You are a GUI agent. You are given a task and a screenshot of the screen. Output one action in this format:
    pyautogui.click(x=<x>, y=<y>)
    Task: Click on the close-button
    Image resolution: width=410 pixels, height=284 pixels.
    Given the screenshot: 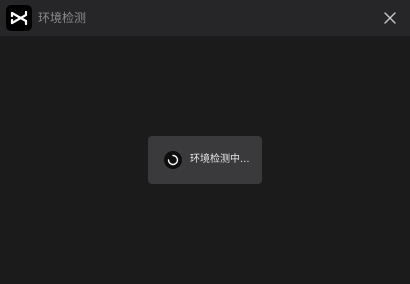 What is the action you would take?
    pyautogui.click(x=390, y=18)
    